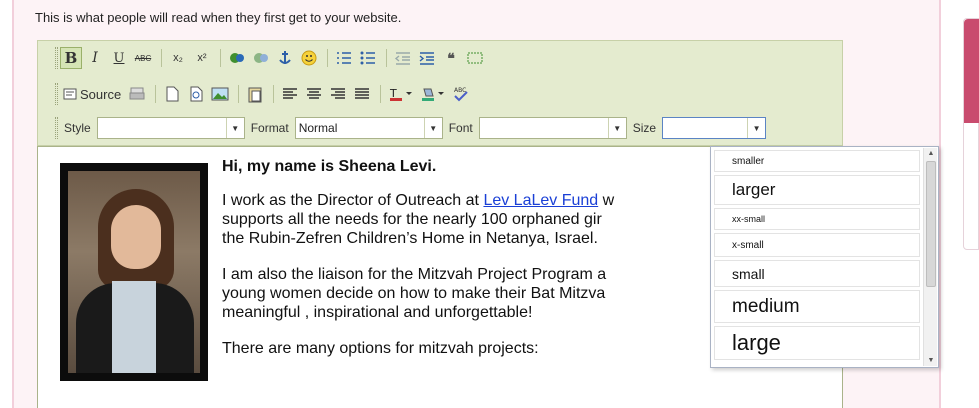  What do you see at coordinates (432, 128) in the screenshot?
I see `format-chevron-down-icon: ▼` at bounding box center [432, 128].